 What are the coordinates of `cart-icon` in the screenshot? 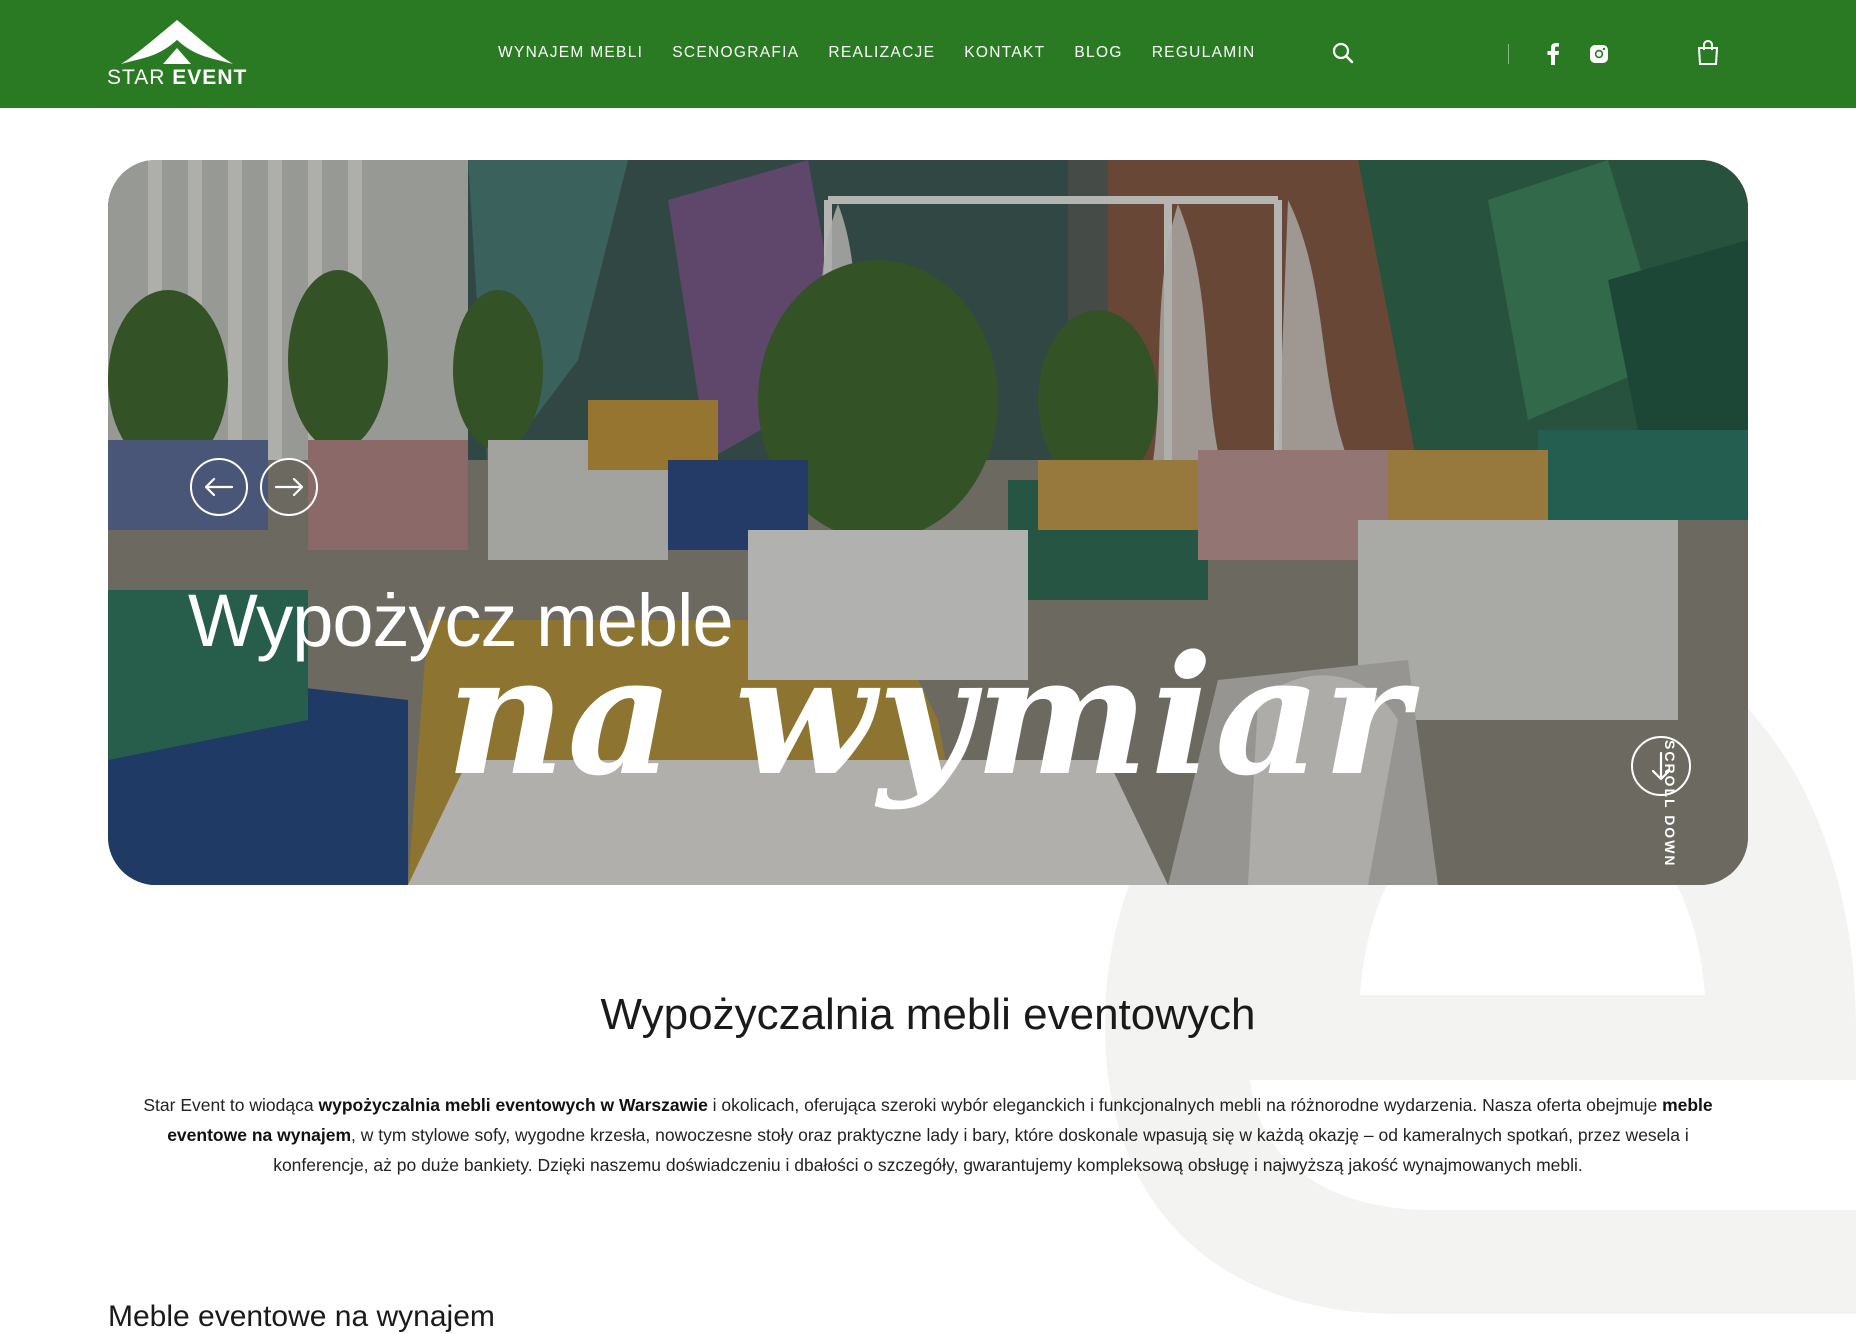 It's located at (1708, 55).